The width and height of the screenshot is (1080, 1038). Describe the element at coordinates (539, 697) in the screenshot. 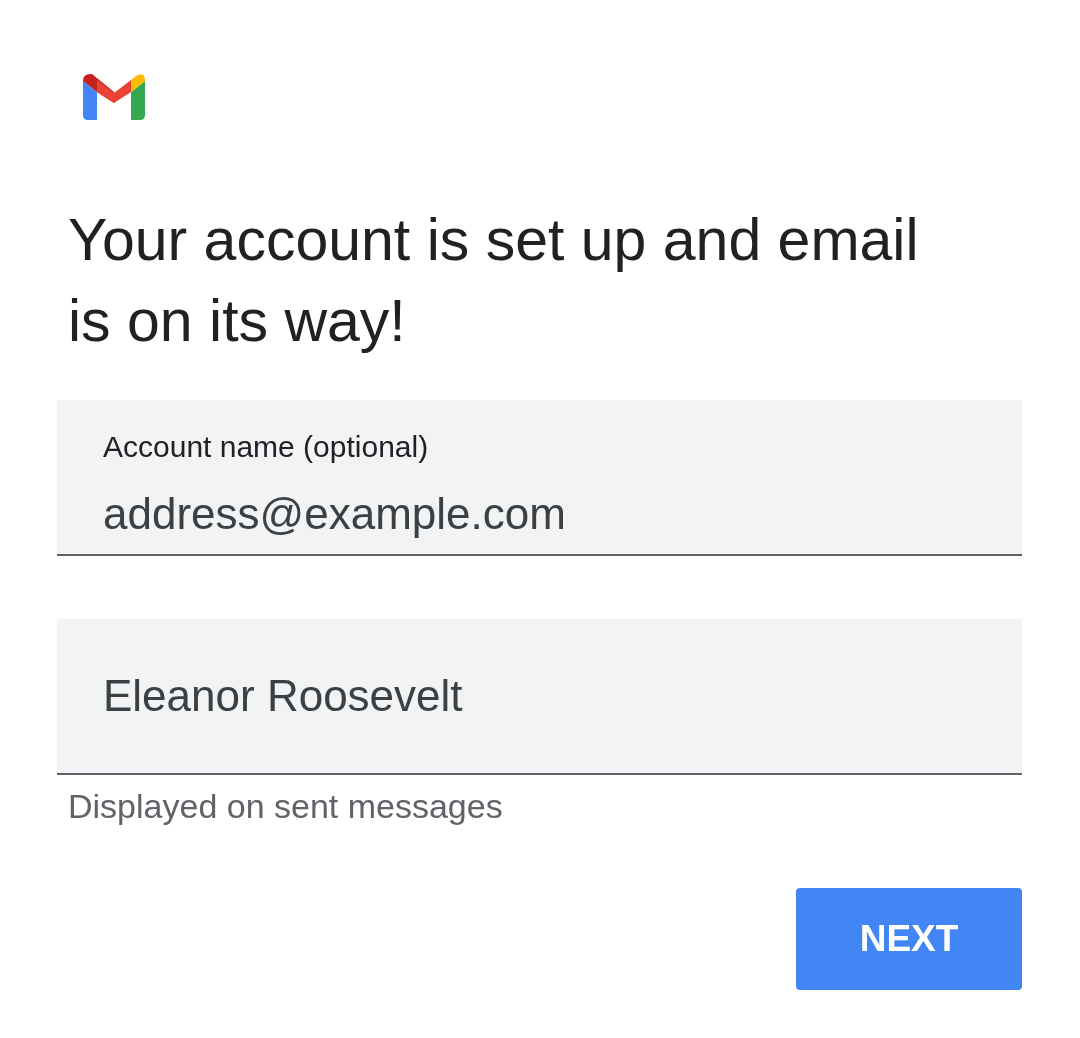

I see `your-name-field: Eleanor Roosevelt` at that location.